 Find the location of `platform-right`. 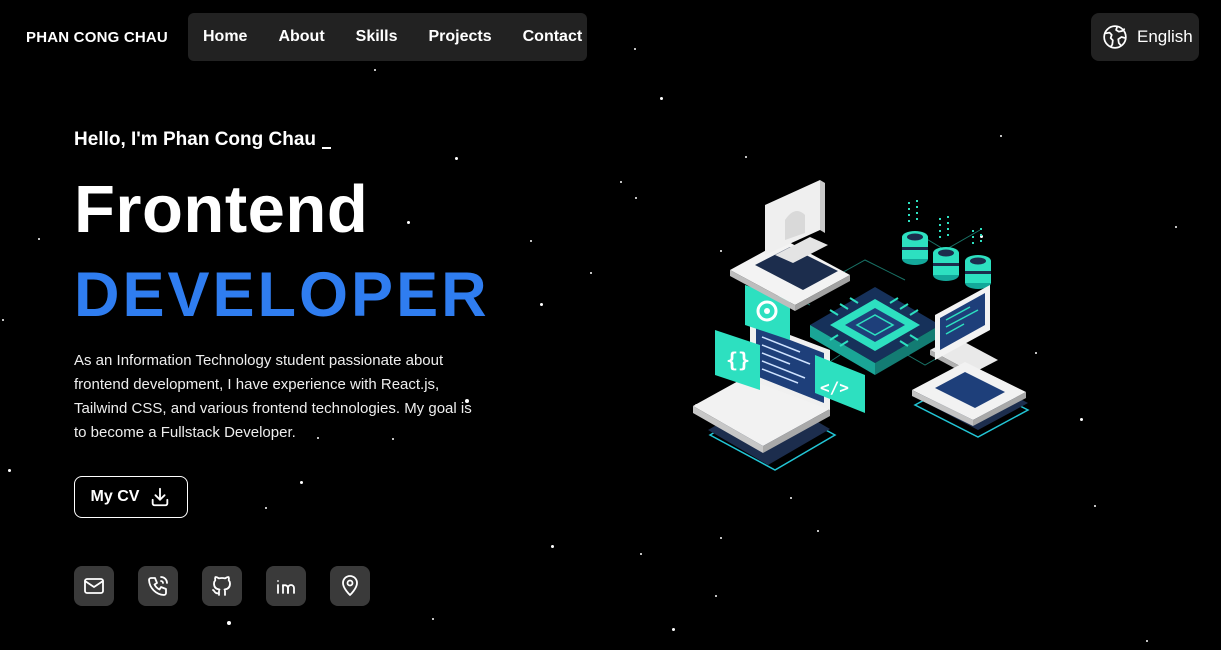

platform-right is located at coordinates (971, 400).